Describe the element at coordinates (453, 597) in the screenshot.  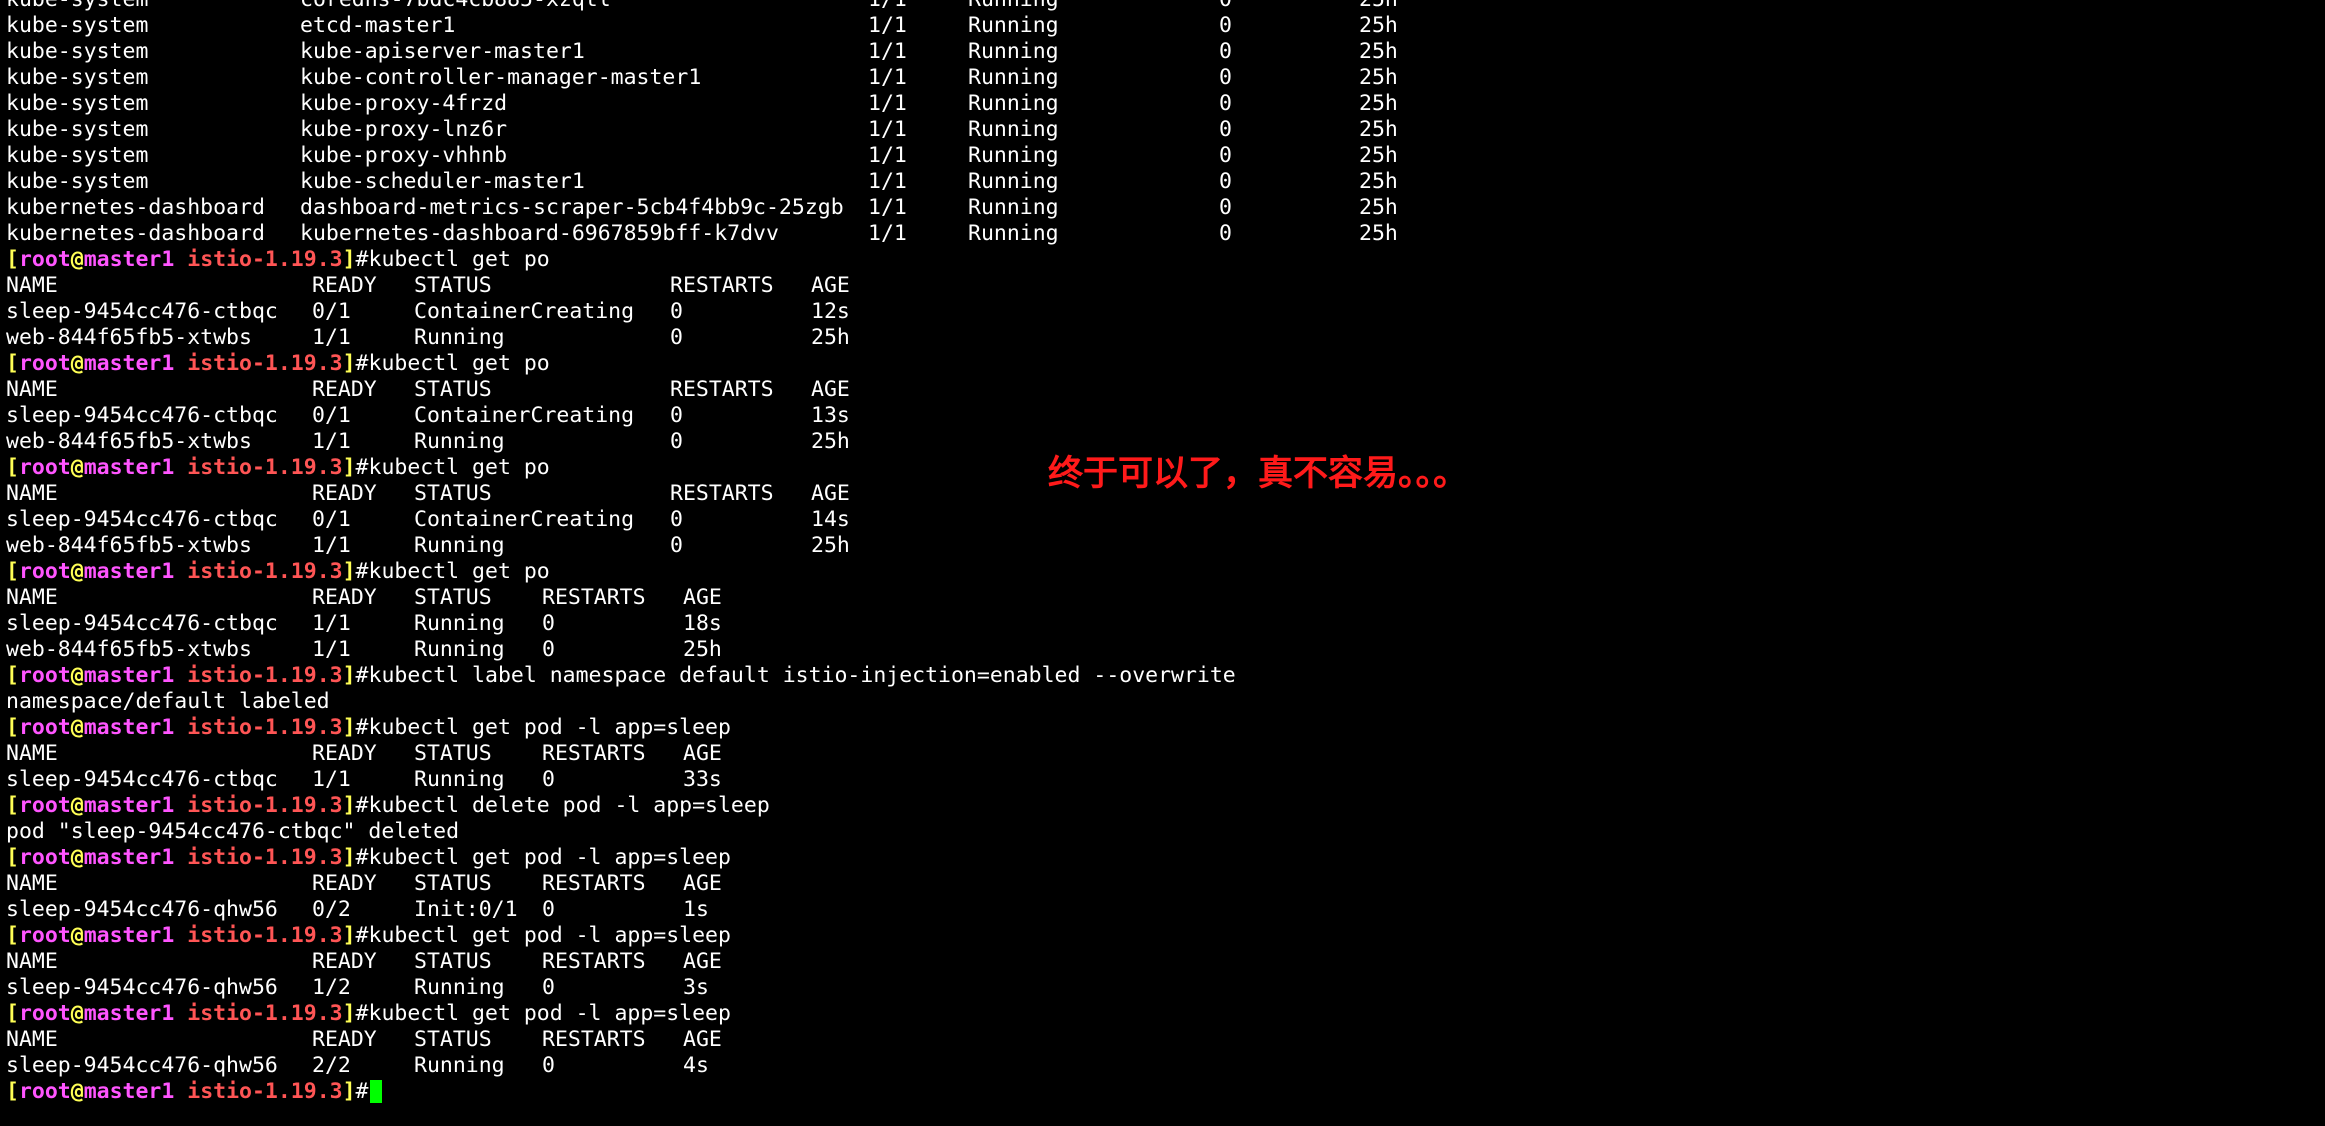
I see `column-header: STATUS` at that location.